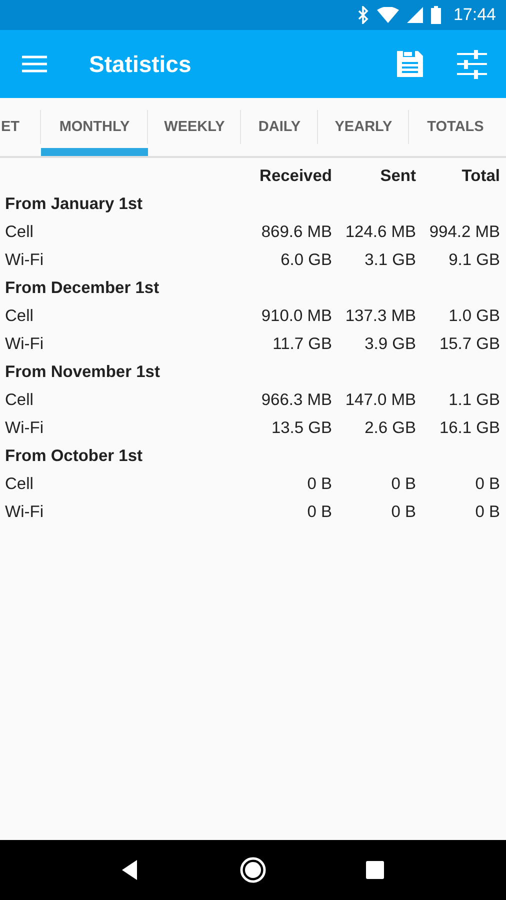 The height and width of the screenshot is (900, 506). I want to click on battery-icon, so click(436, 15).